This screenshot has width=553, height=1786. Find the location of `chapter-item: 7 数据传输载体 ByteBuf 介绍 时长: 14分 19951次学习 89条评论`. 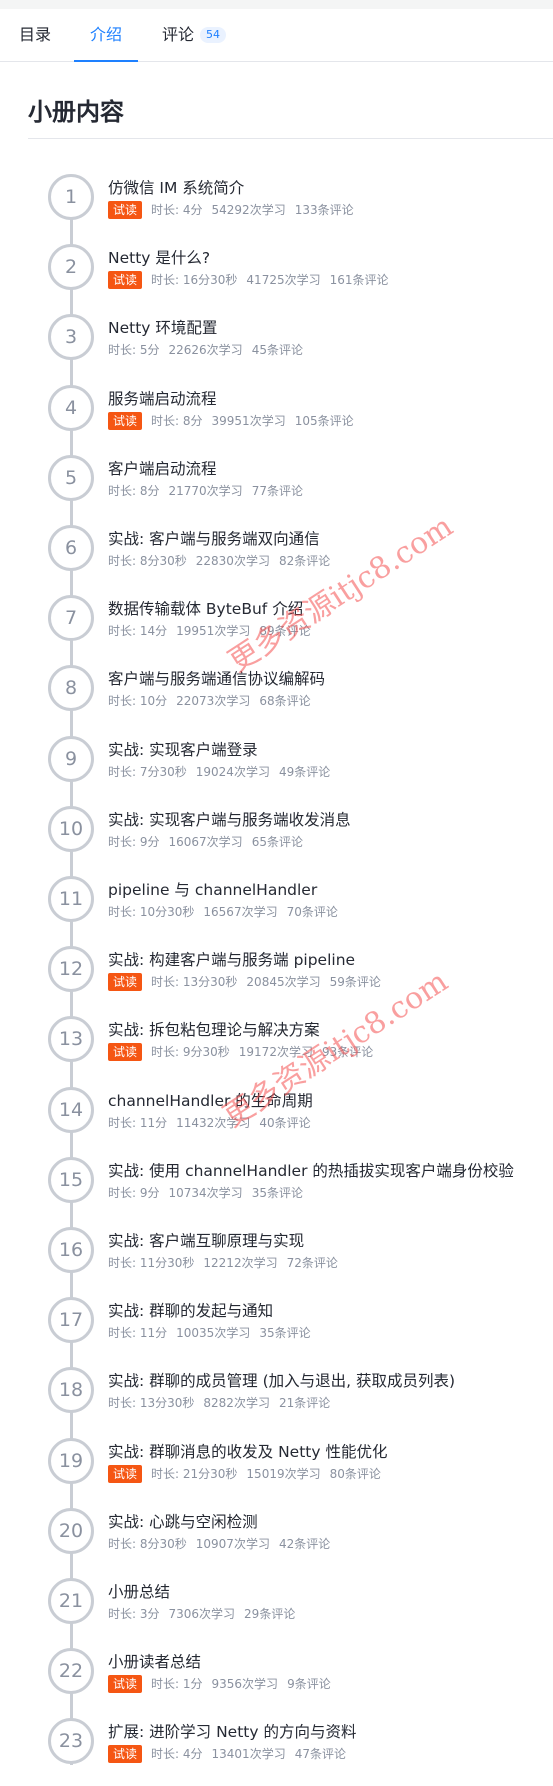

chapter-item: 7 数据传输载体 ByteBuf 介绍 时长: 14分 19951次学习 89条评论 is located at coordinates (276, 628).